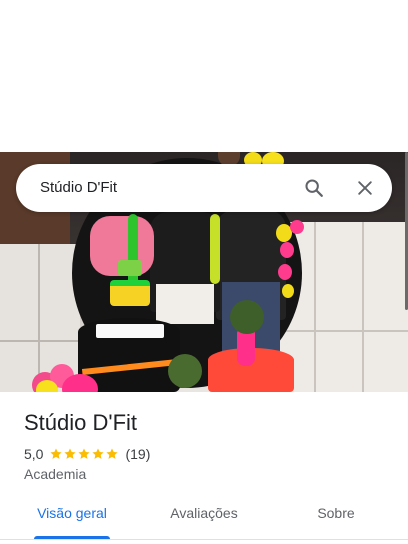  What do you see at coordinates (336, 522) in the screenshot?
I see `tab-about: Sobre` at bounding box center [336, 522].